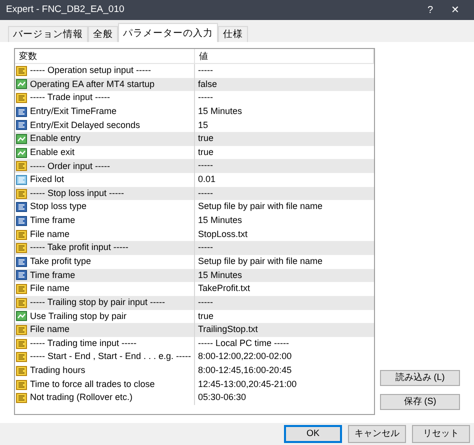  Describe the element at coordinates (455, 10) in the screenshot. I see `close-button: ✕` at that location.